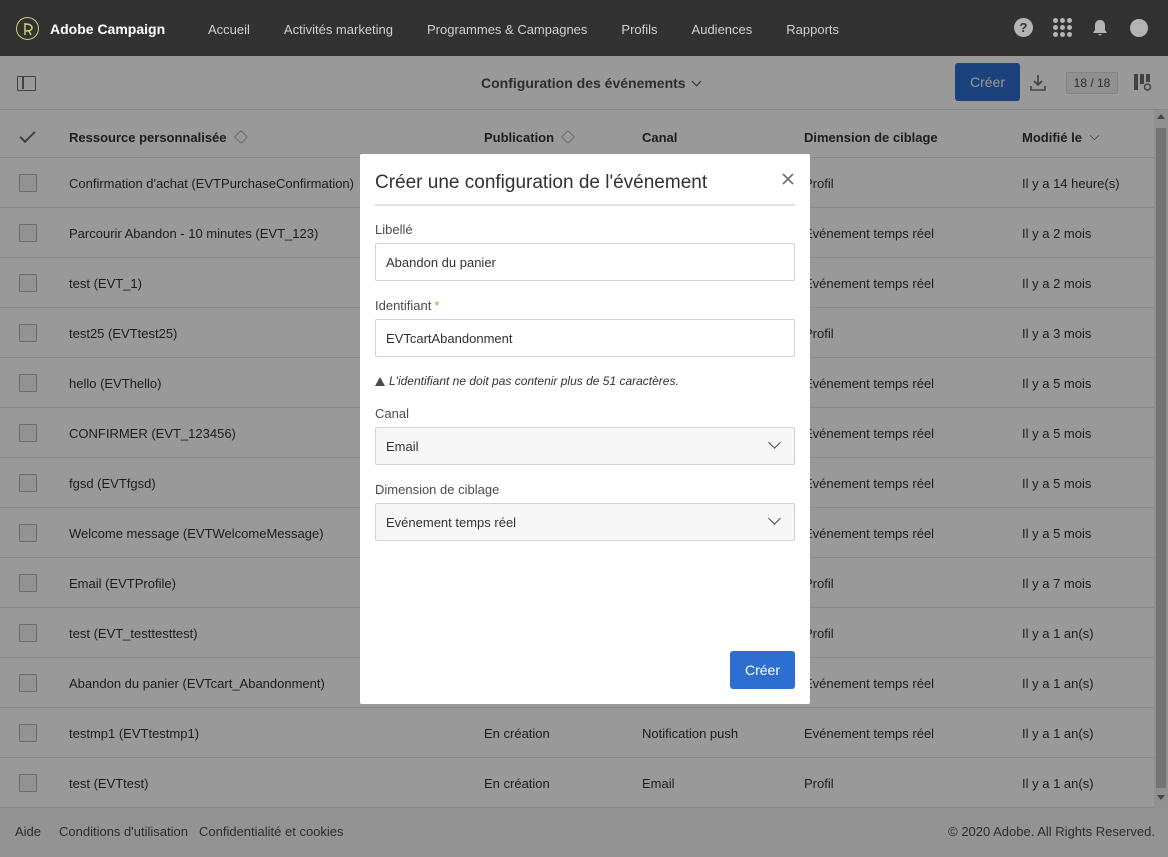 The height and width of the screenshot is (857, 1168). I want to click on warning-icon, so click(380, 381).